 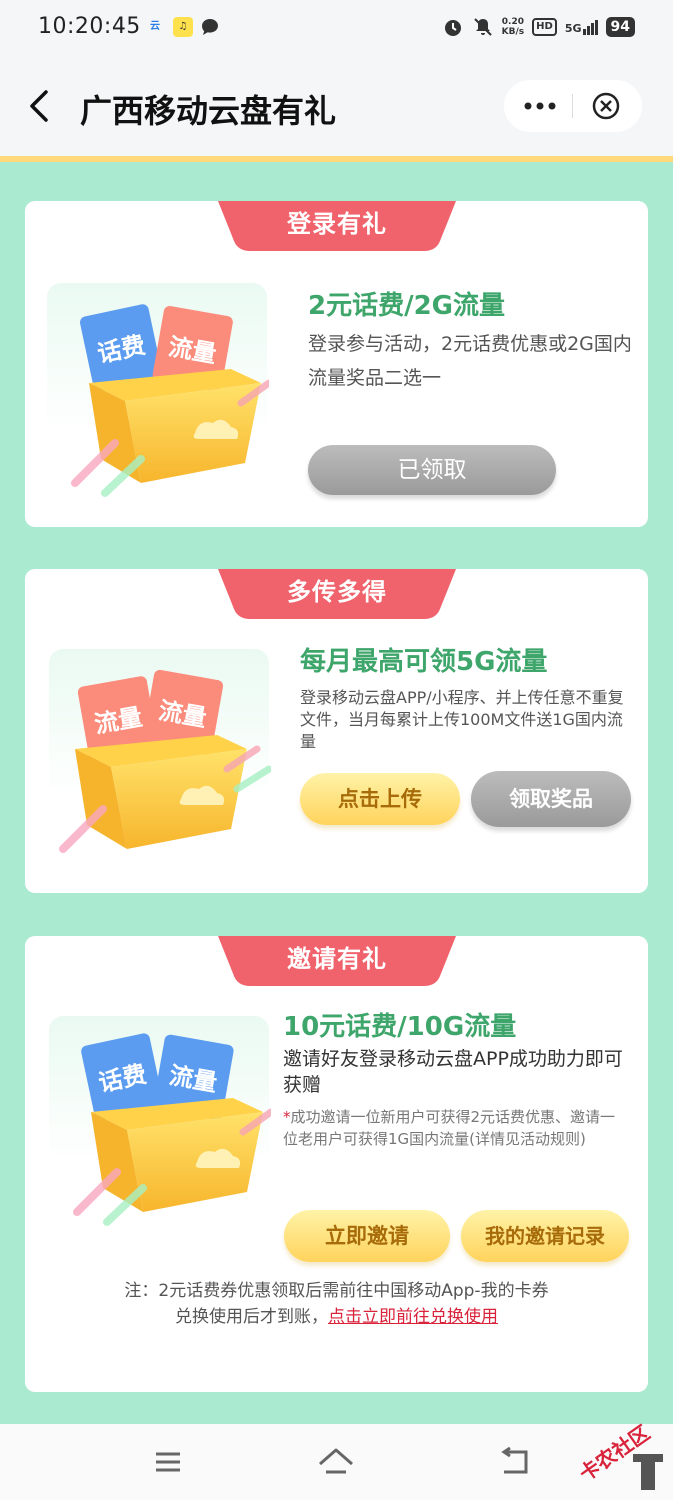 I want to click on mini-program-capsule, so click(x=573, y=106).